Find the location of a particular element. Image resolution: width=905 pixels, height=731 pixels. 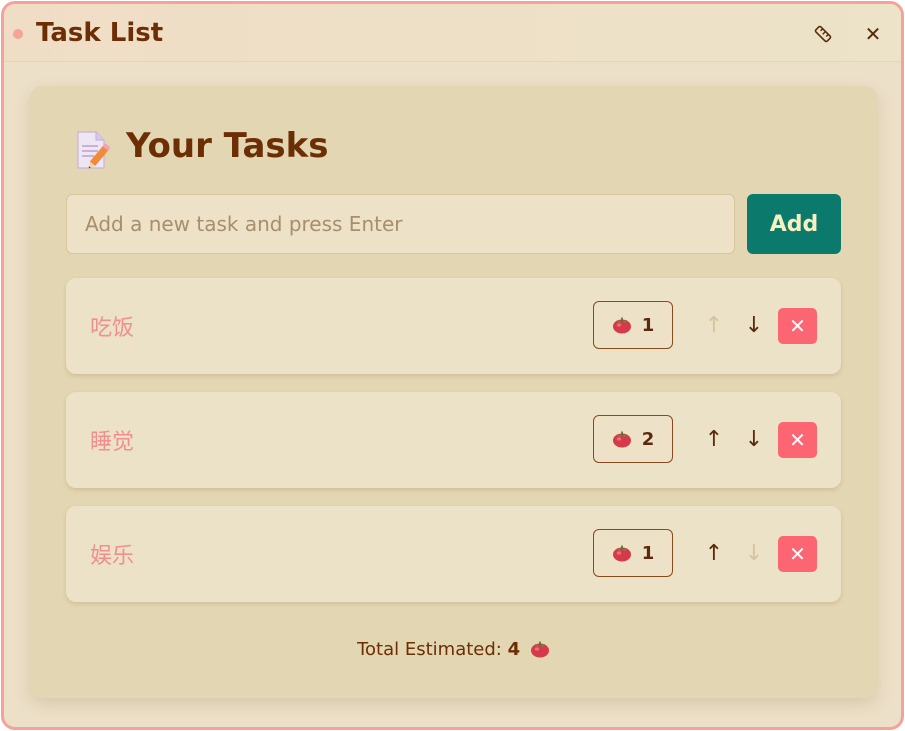

total-estimated: Total Estimated: 4 is located at coordinates (453, 649).